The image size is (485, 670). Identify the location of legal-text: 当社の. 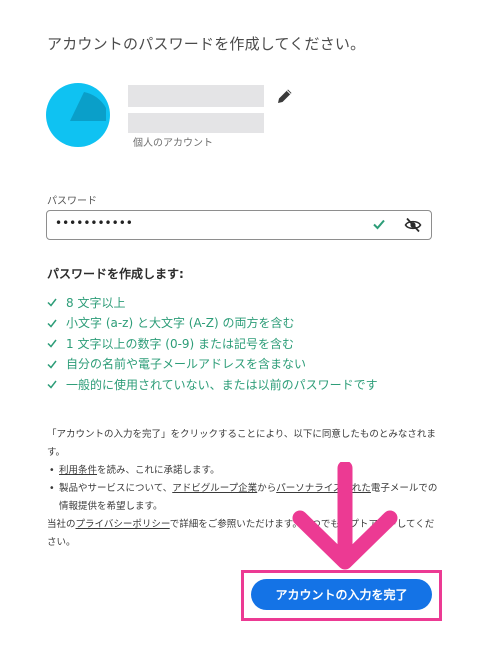
(61, 524).